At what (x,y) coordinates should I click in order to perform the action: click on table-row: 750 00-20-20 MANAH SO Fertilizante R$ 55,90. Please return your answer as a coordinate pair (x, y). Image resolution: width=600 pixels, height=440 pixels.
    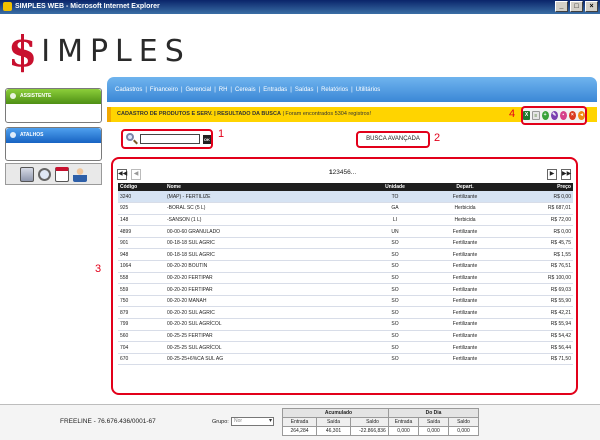
    Looking at the image, I should click on (345, 301).